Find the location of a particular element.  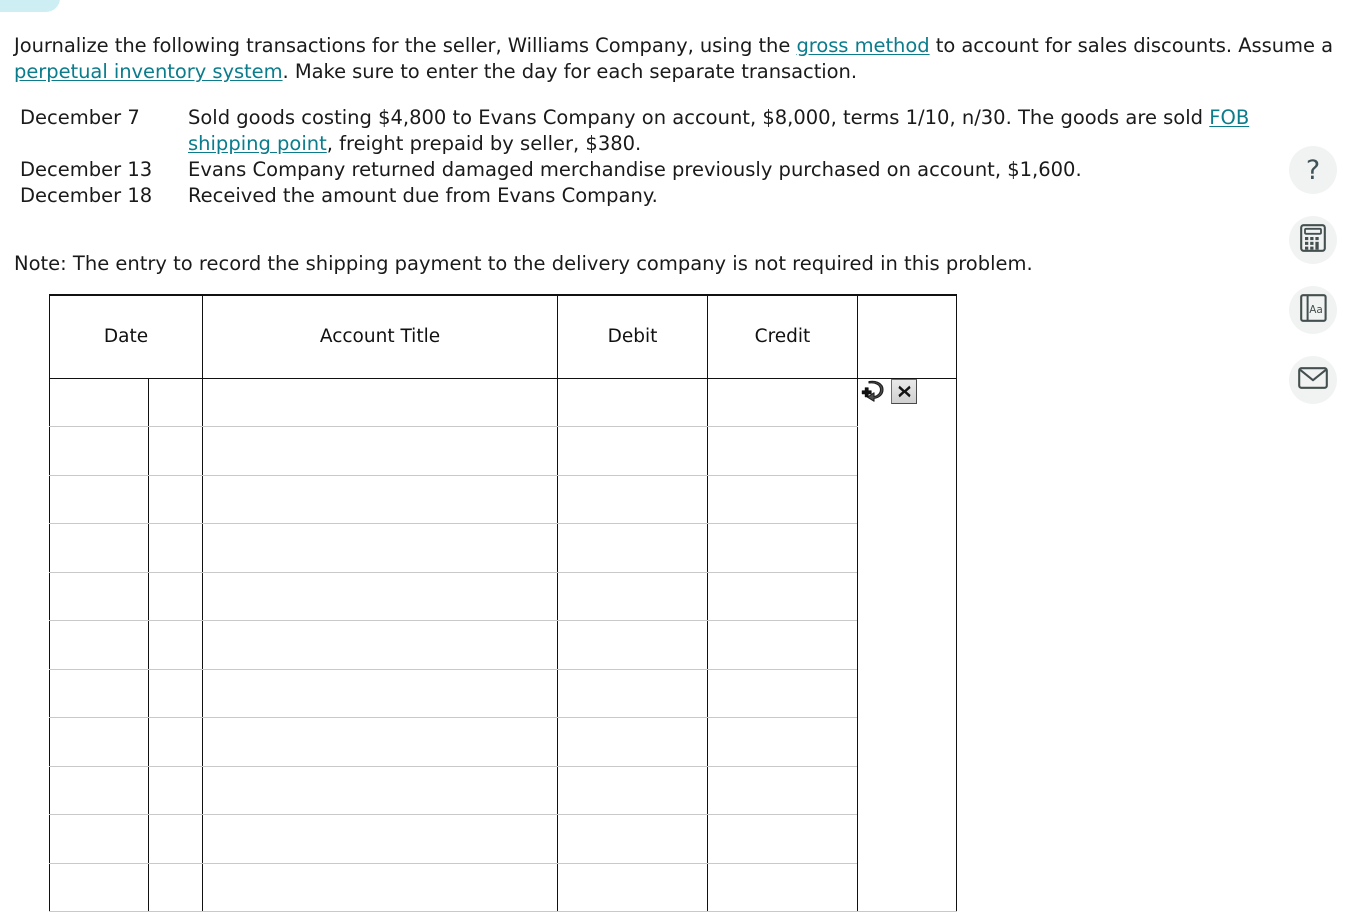

gross-method-link: gross method is located at coordinates (862, 45).